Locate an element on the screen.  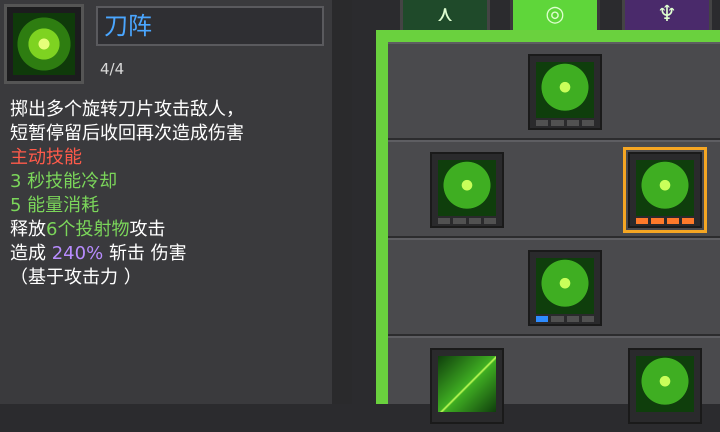
release-target: 投射物 is located at coordinates (102, 229).